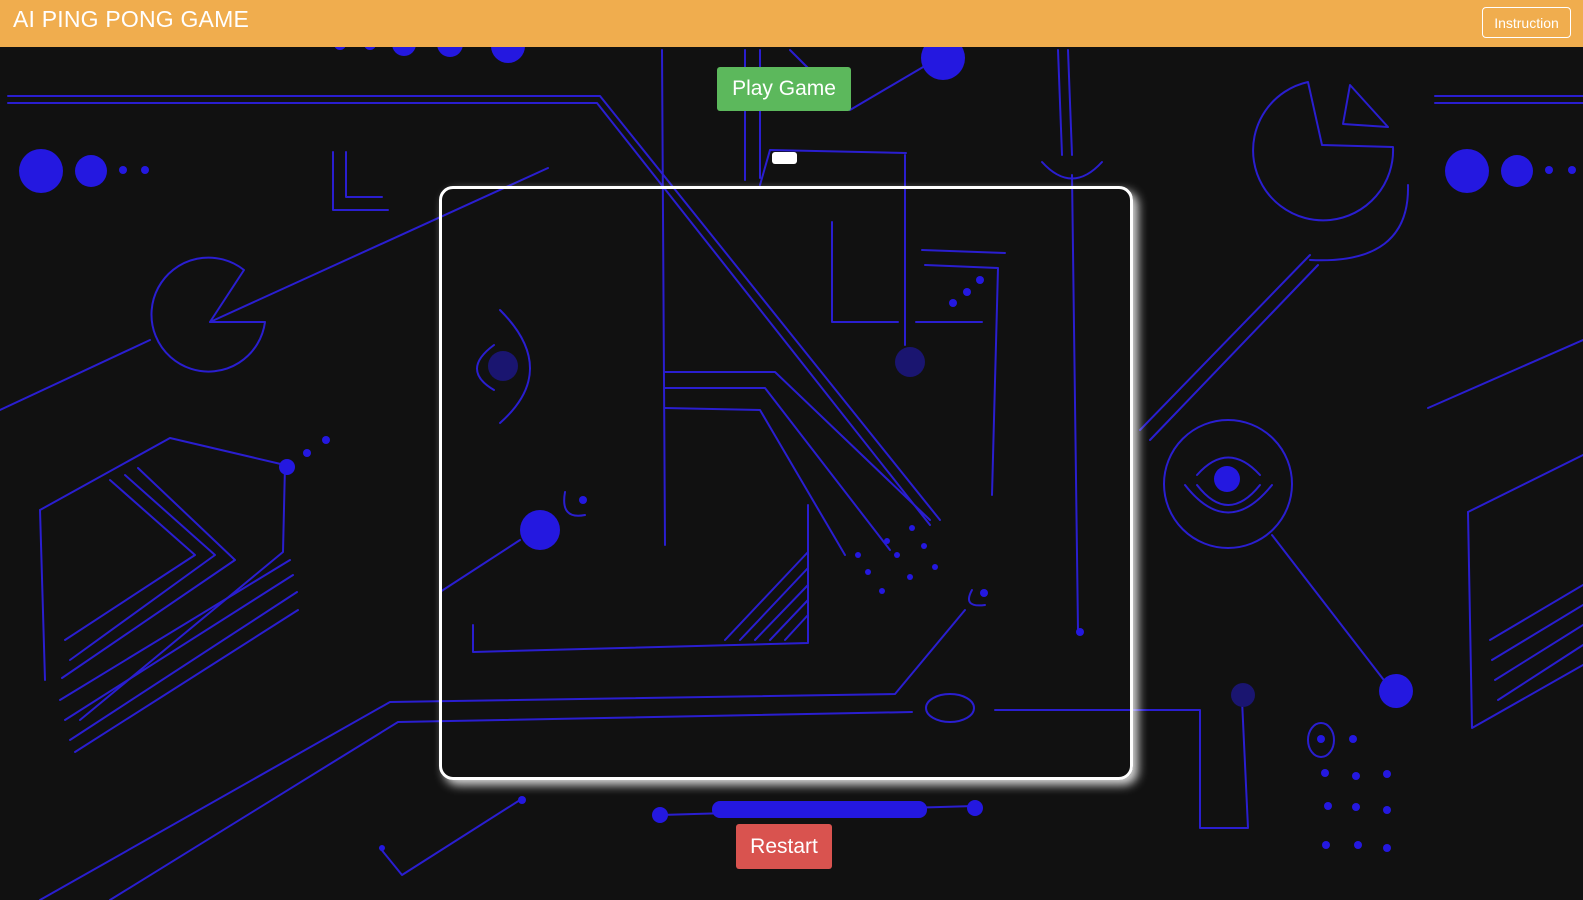 Image resolution: width=1583 pixels, height=900 pixels. What do you see at coordinates (131, 19) in the screenshot?
I see `app-title: AI PING PONG GAME` at bounding box center [131, 19].